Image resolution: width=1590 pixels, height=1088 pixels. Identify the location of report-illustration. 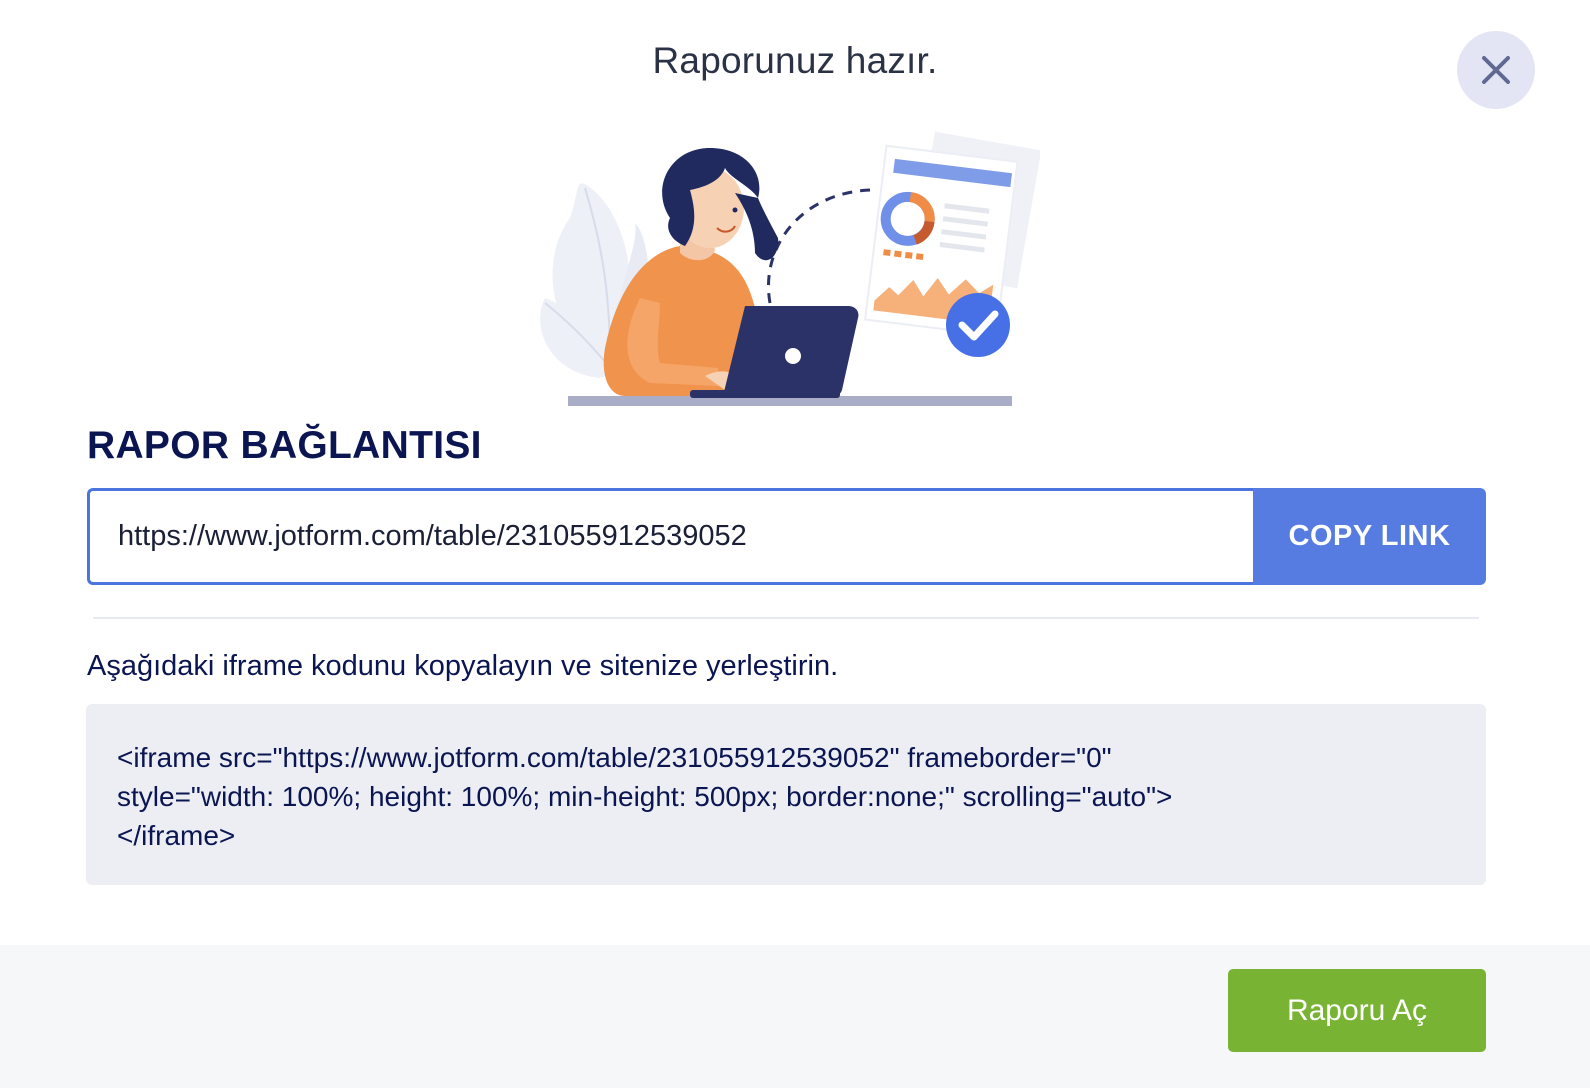
(786, 270).